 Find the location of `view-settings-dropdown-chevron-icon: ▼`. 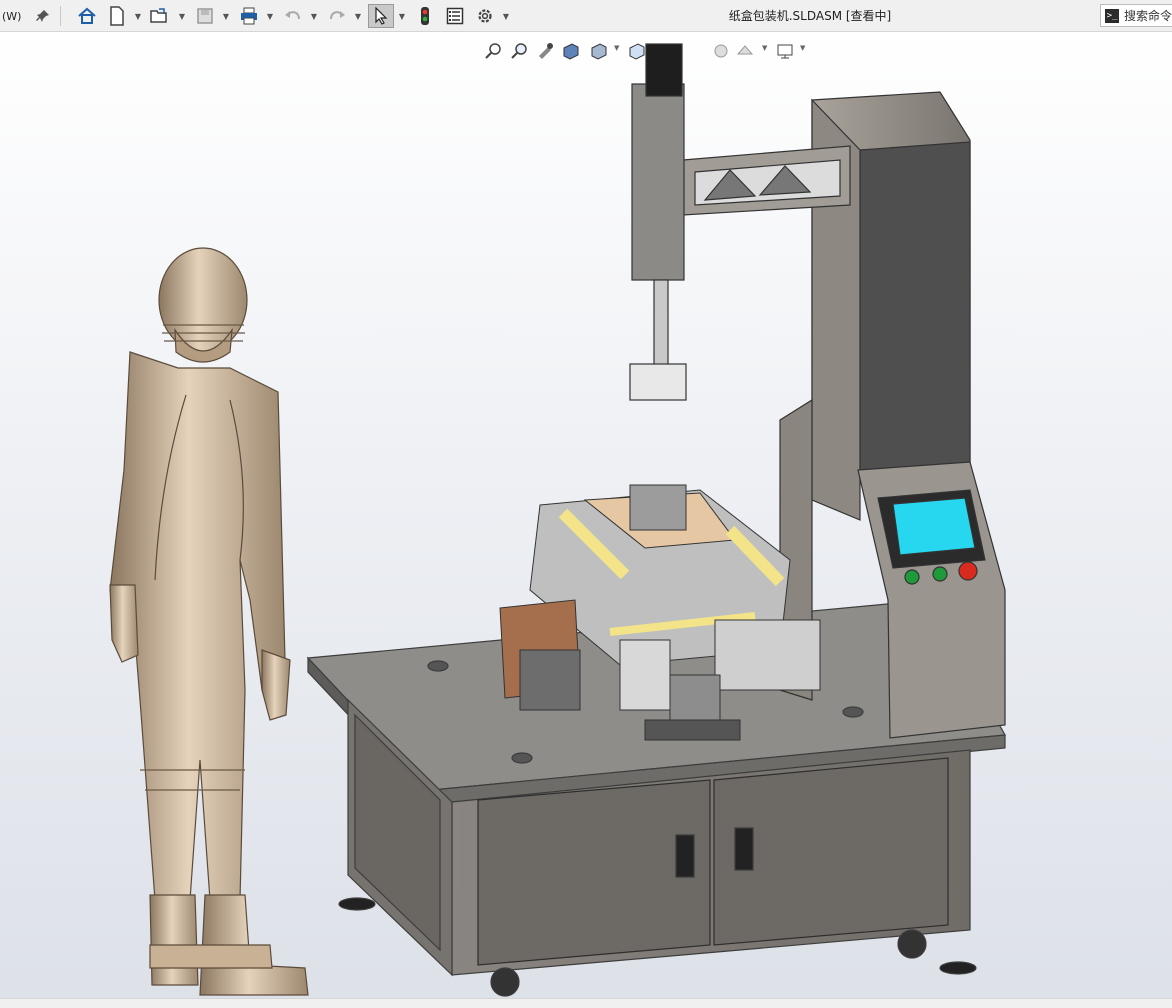

view-settings-dropdown-chevron-icon: ▼ is located at coordinates (804, 48).